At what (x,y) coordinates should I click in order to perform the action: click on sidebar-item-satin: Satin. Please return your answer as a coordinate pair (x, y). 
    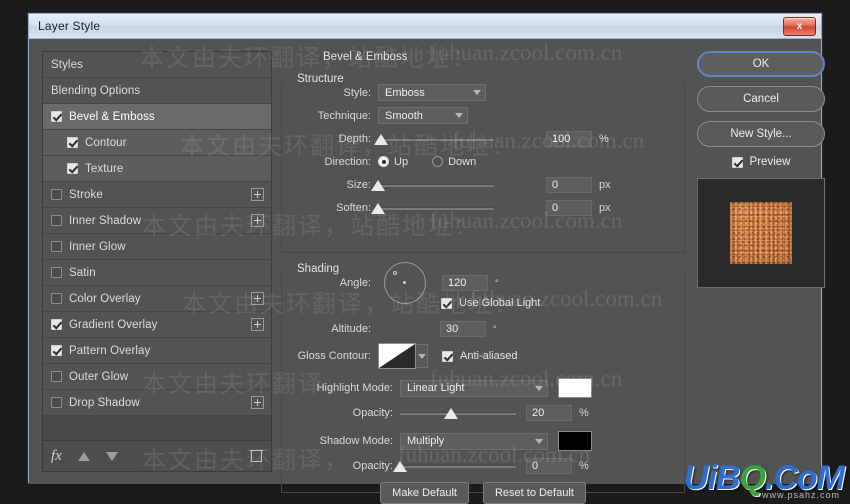
    Looking at the image, I should click on (157, 273).